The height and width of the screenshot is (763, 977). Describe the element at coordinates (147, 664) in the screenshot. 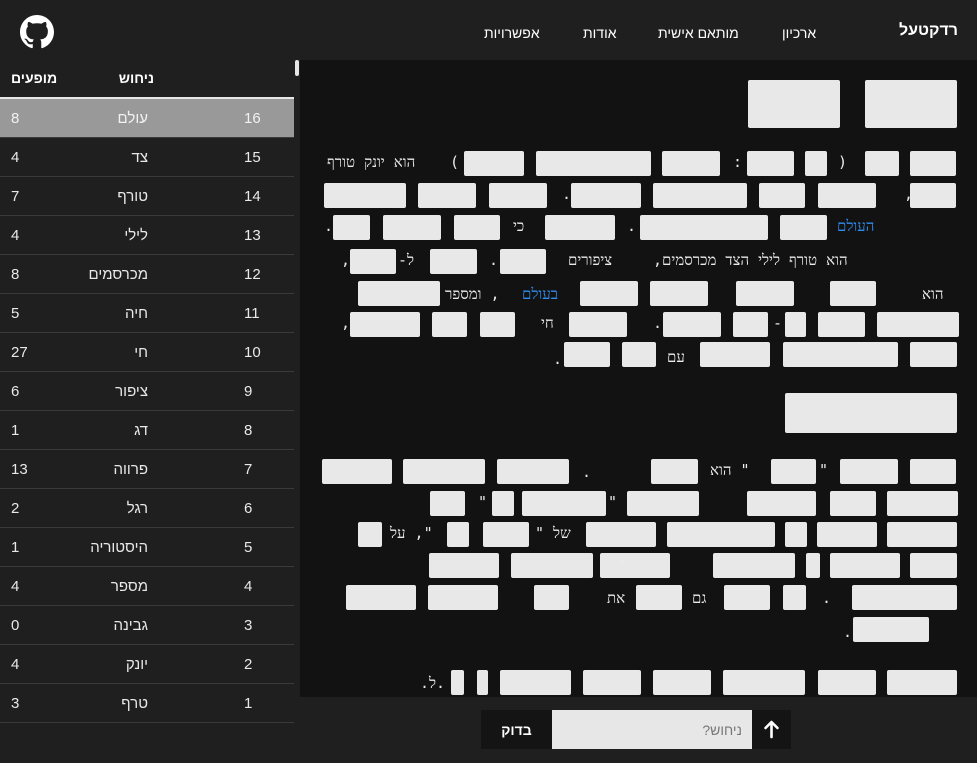

I see `guess-row: 2 יונק 4` at that location.